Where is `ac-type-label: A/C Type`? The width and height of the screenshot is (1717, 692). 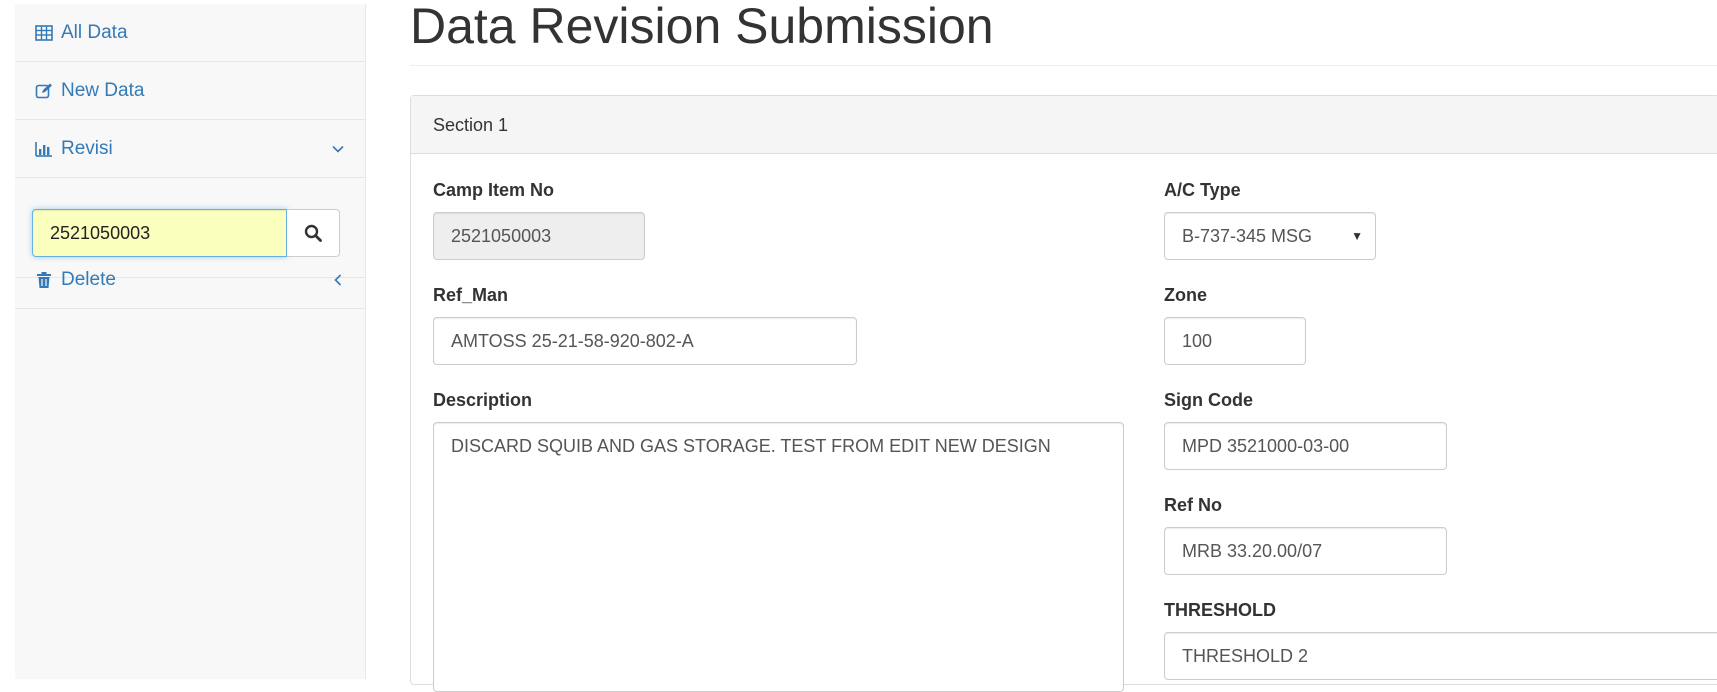 ac-type-label: A/C Type is located at coordinates (1202, 190).